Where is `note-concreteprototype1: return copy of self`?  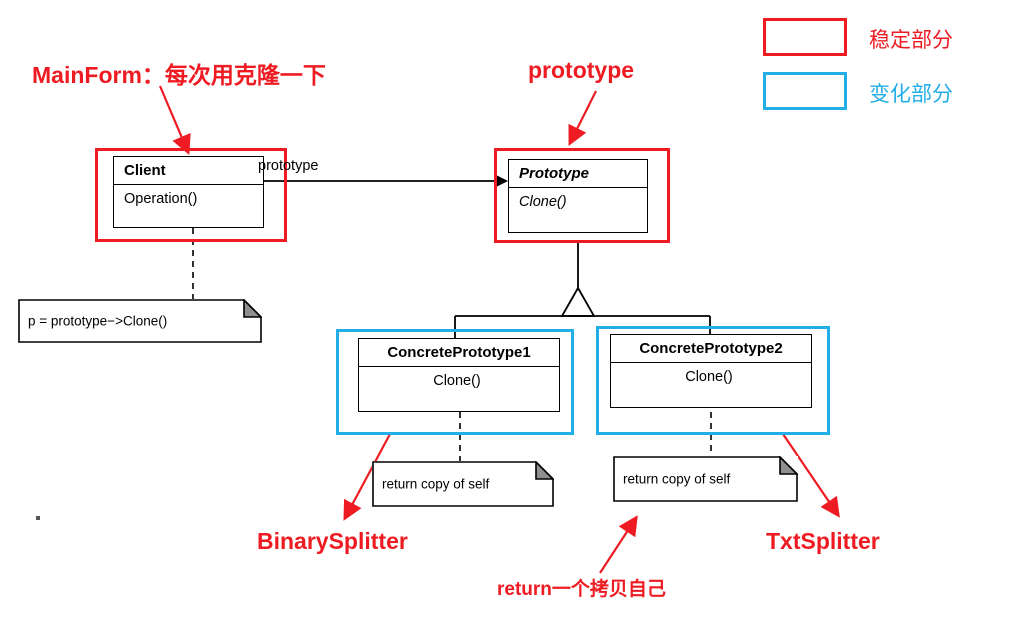 note-concreteprototype1: return copy of self is located at coordinates (463, 484).